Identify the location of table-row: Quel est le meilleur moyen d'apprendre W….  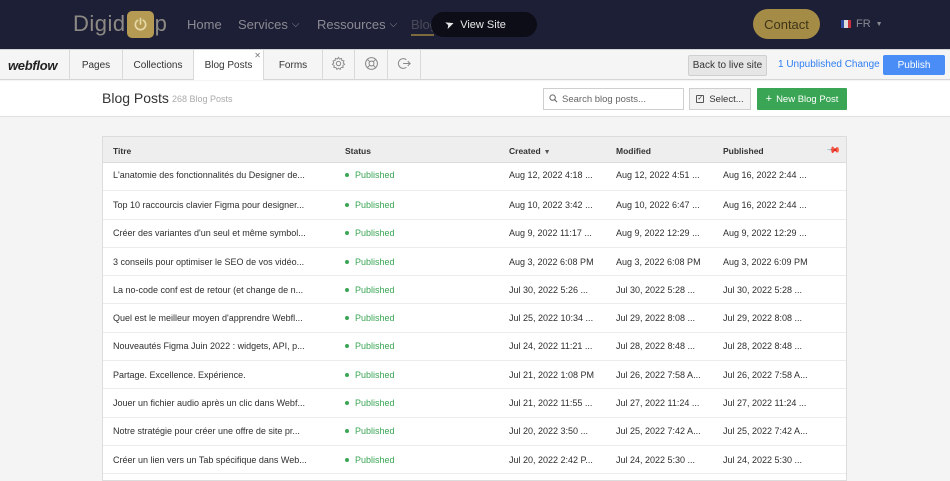
(474, 318).